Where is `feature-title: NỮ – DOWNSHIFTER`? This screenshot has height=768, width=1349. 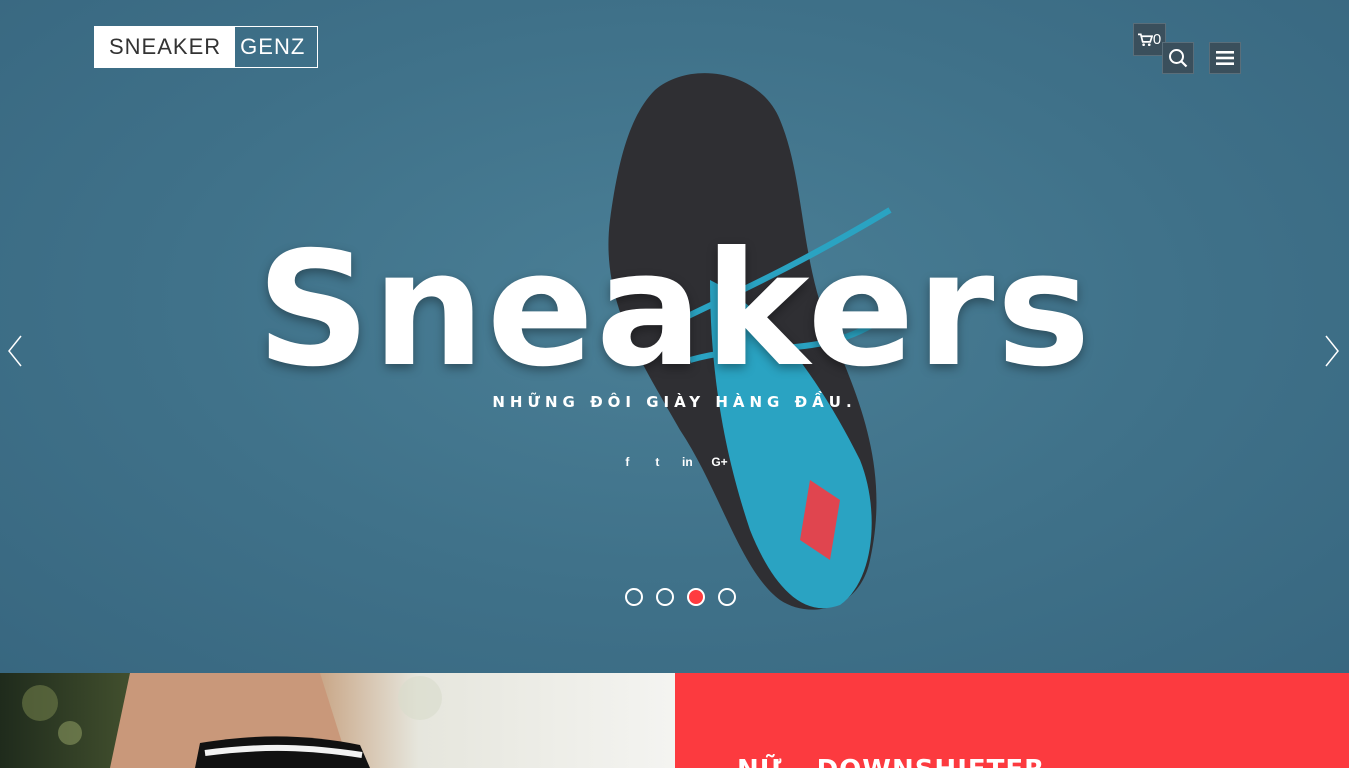
feature-title: NỮ – DOWNSHIFTER is located at coordinates (891, 761).